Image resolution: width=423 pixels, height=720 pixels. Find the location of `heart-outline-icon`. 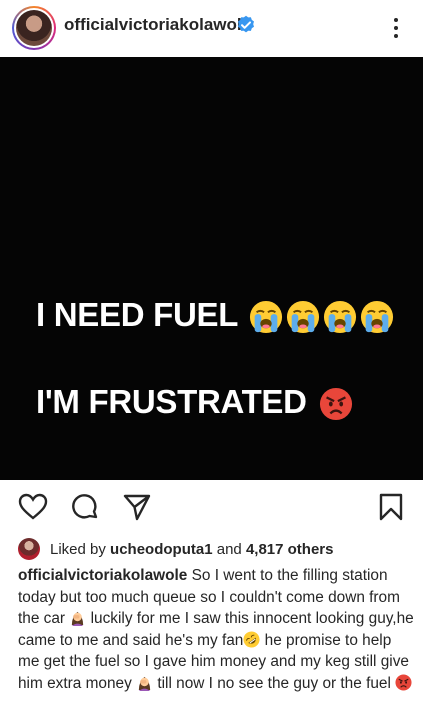

heart-outline-icon is located at coordinates (33, 507).